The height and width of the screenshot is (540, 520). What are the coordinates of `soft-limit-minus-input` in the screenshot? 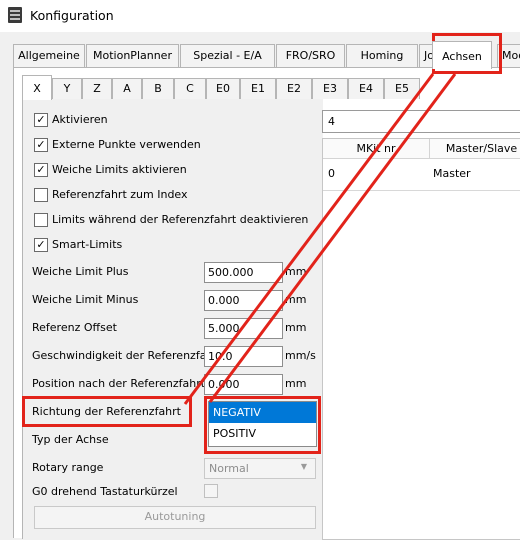 It's located at (243, 300).